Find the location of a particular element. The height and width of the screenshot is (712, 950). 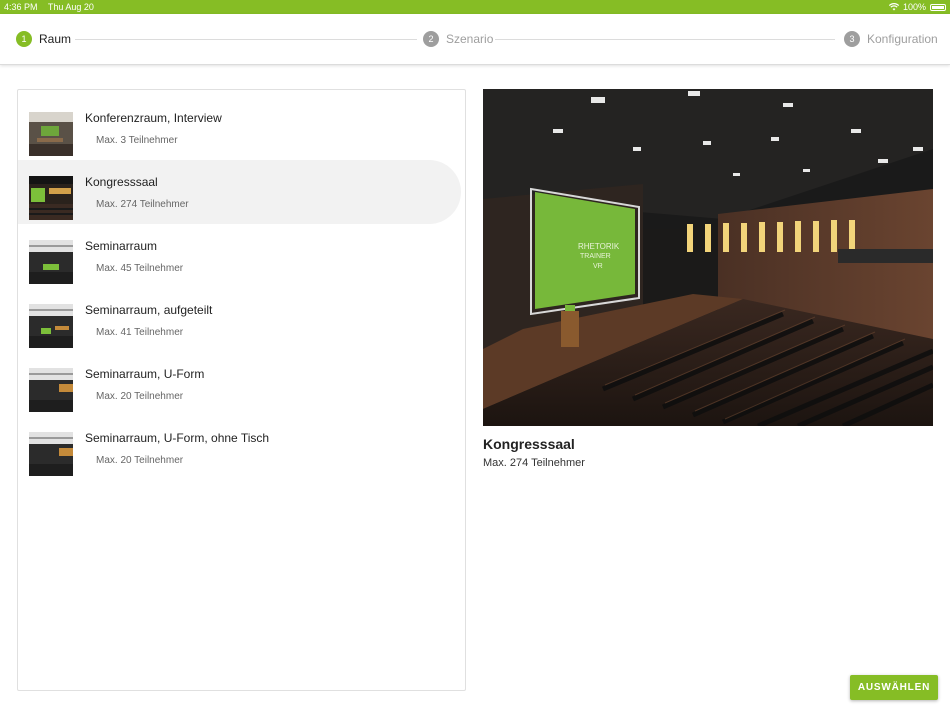

step-szenario: 2 Szenario is located at coordinates (458, 39).